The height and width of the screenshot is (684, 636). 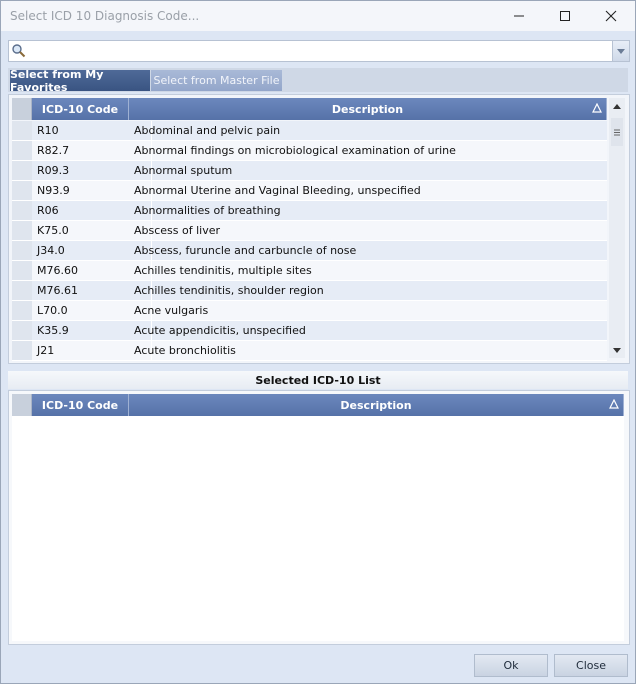 I want to click on tab-master-file: Select from Master File, so click(x=216, y=80).